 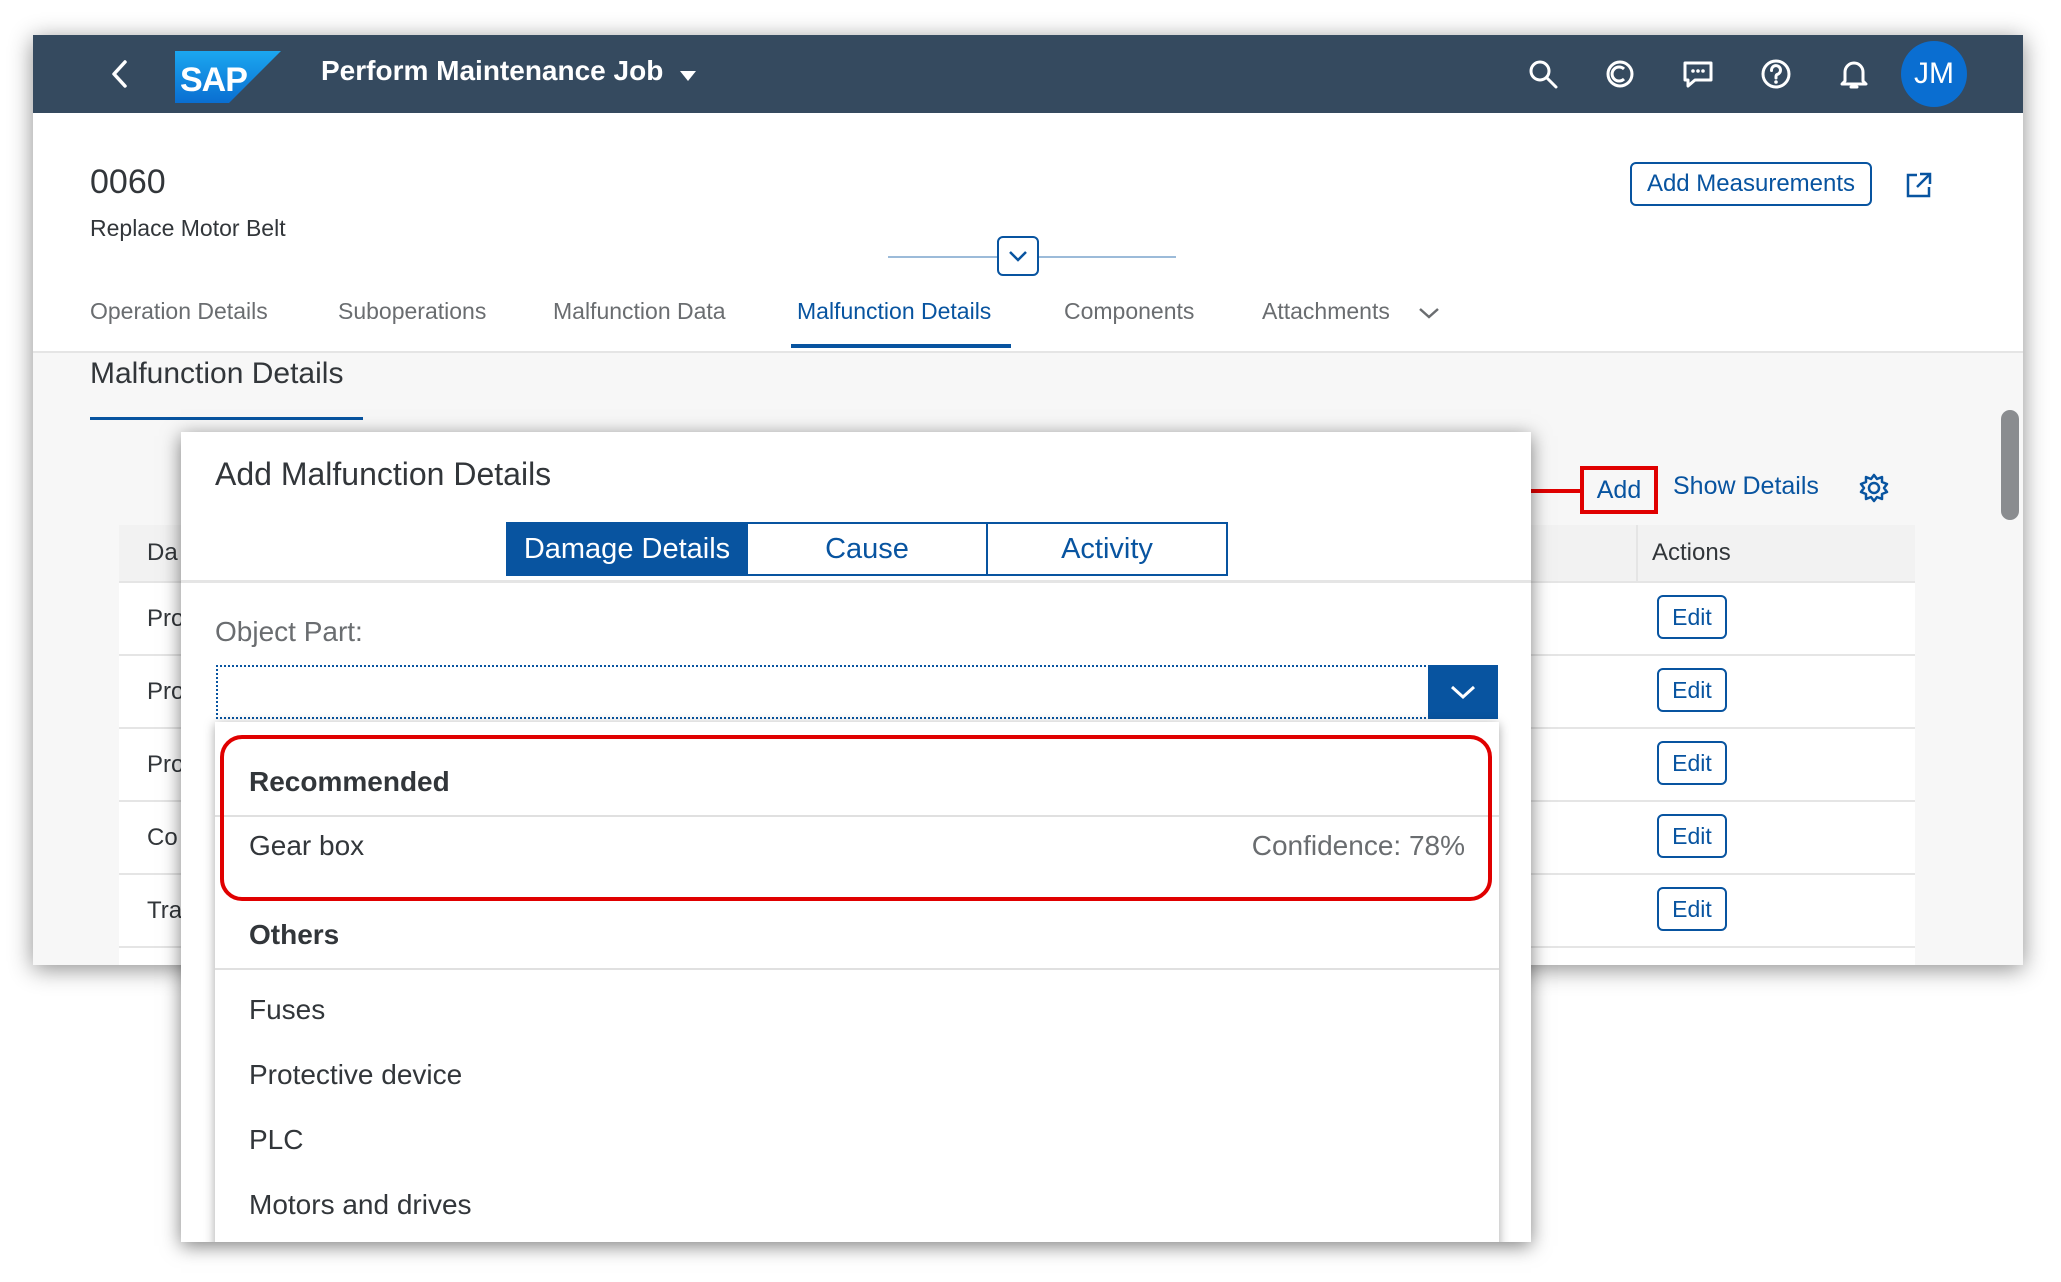 What do you see at coordinates (857, 969) in the screenshot?
I see `group-divider` at bounding box center [857, 969].